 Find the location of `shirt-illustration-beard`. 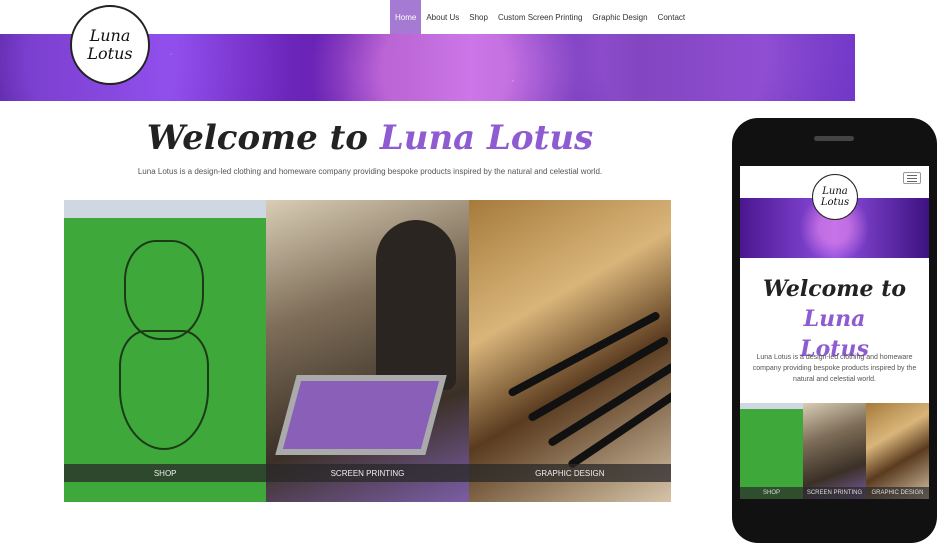

shirt-illustration-beard is located at coordinates (164, 390).